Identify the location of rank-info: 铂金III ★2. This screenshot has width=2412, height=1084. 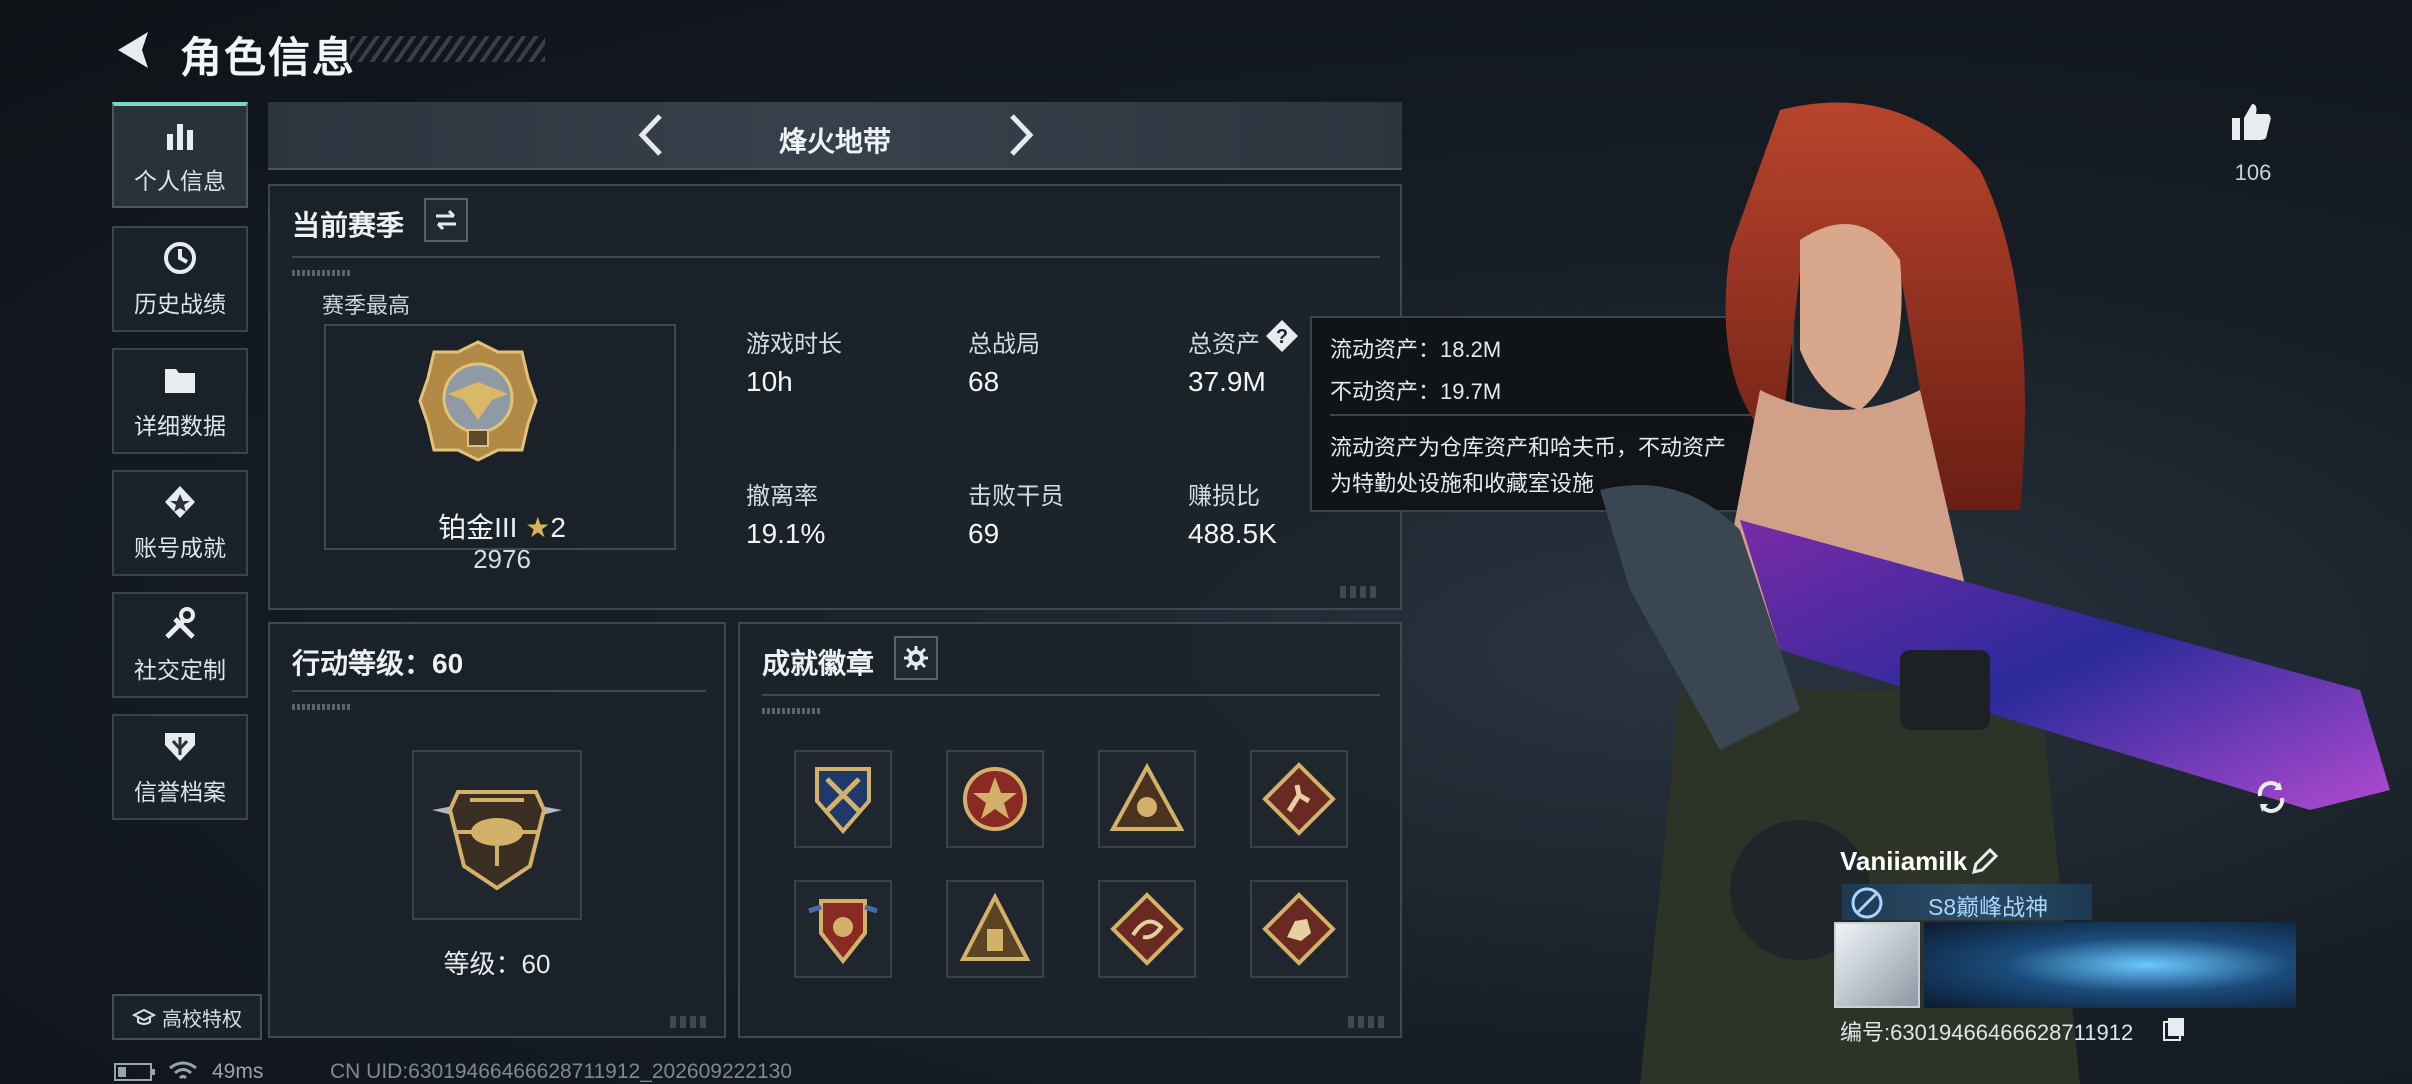
(502, 526).